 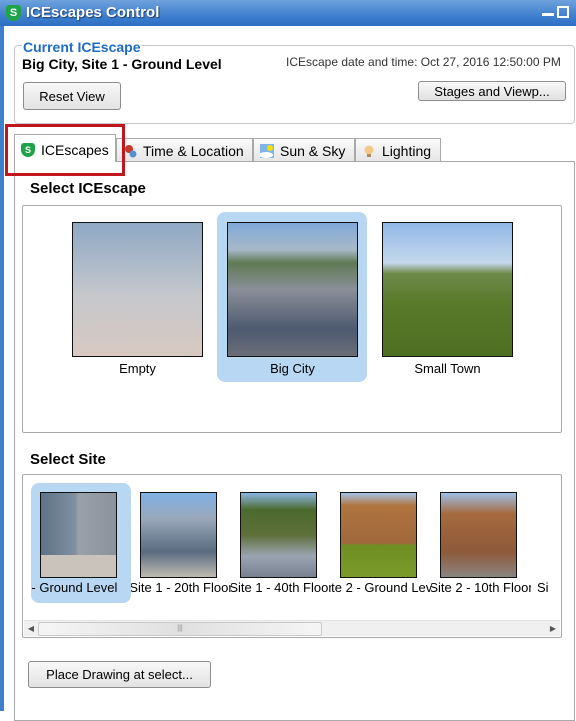 I want to click on icescape-label: Big City, so click(x=292, y=368).